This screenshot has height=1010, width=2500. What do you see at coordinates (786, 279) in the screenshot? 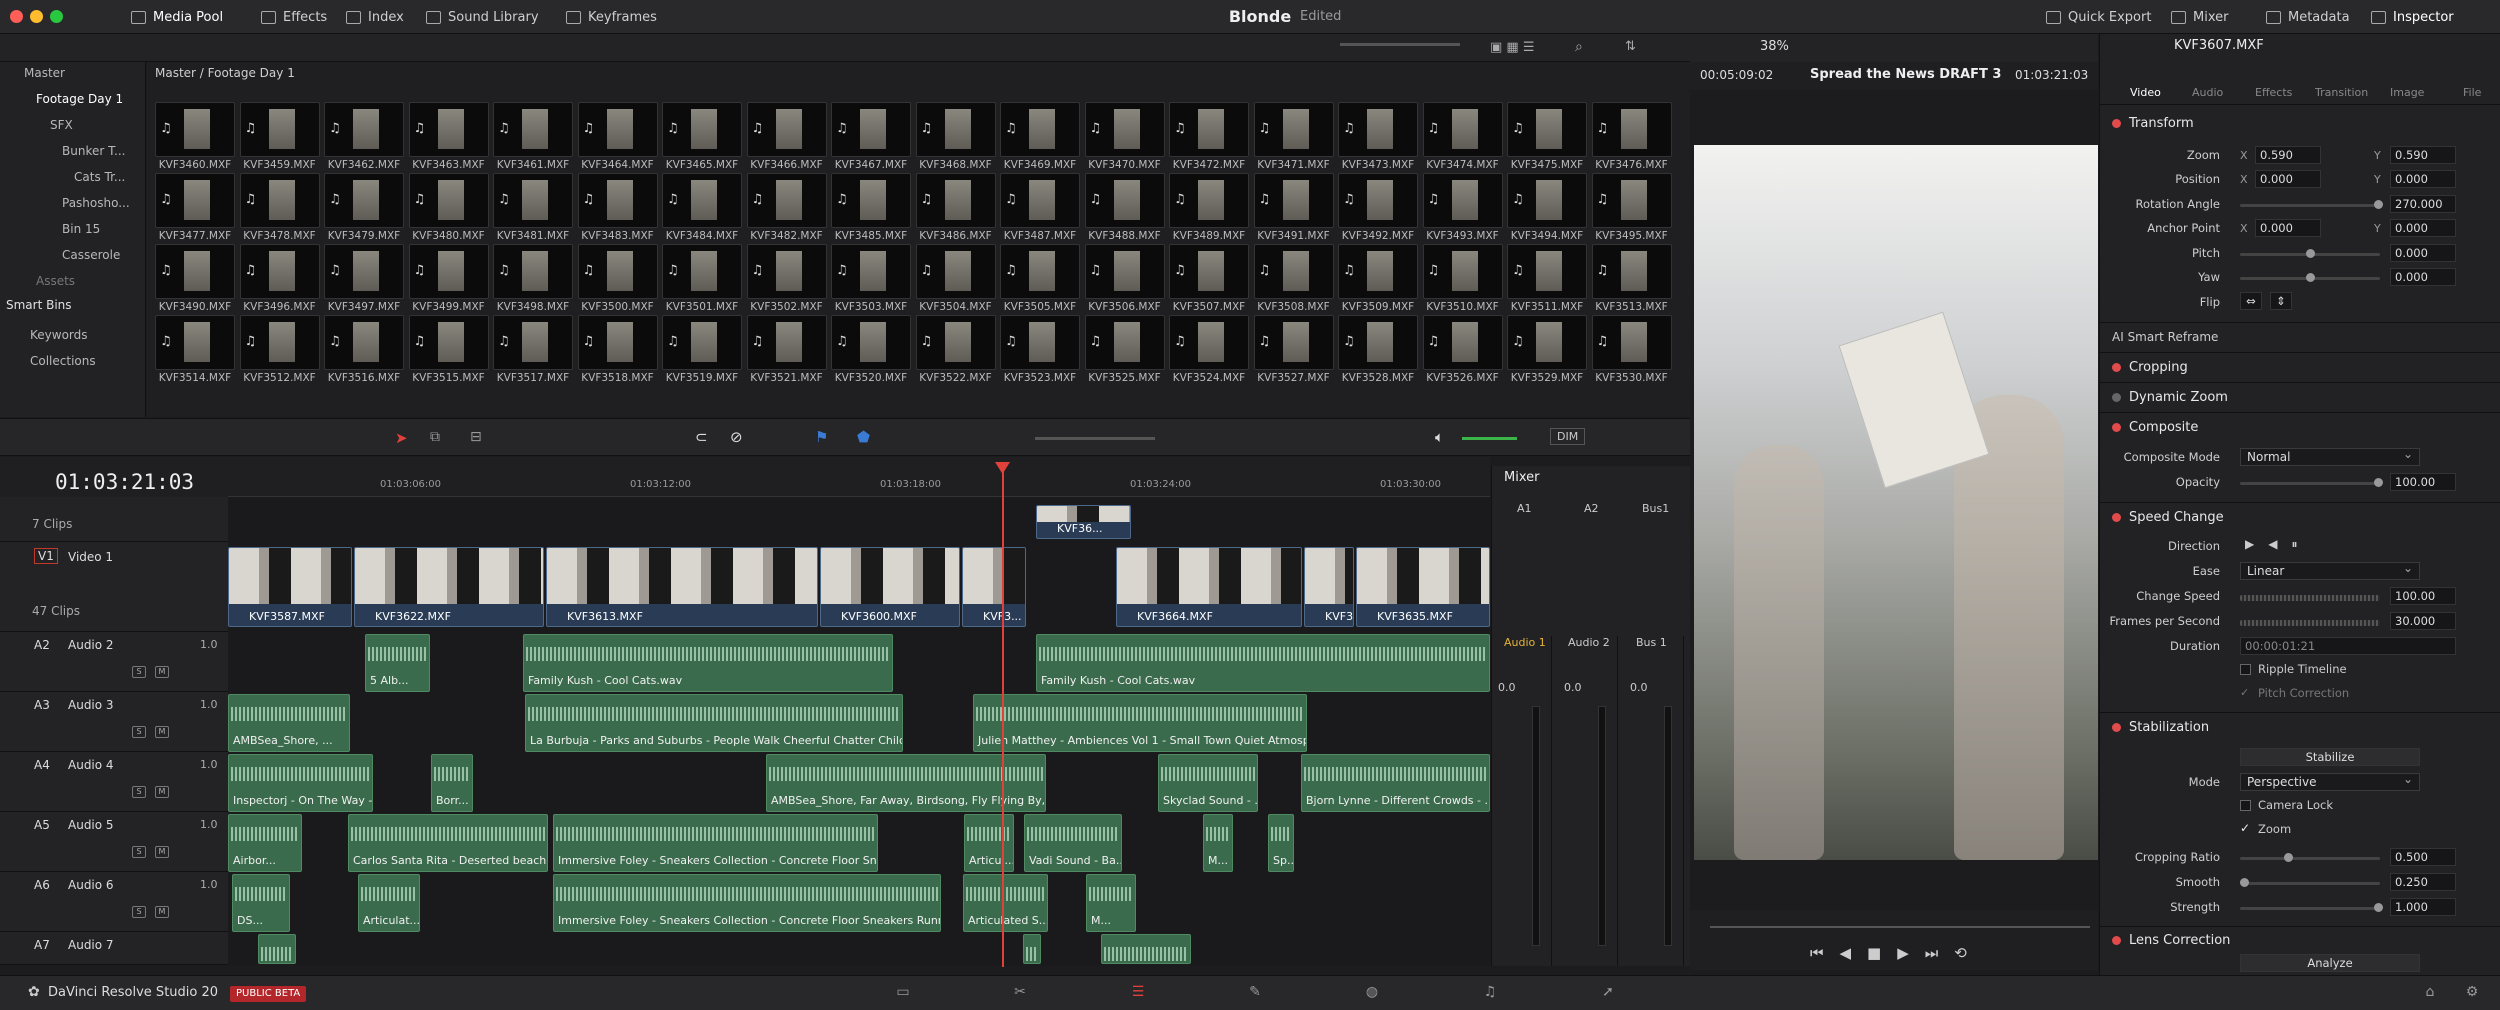
I see `clip-thumbnail: ♫ KVF3502.MXF` at bounding box center [786, 279].